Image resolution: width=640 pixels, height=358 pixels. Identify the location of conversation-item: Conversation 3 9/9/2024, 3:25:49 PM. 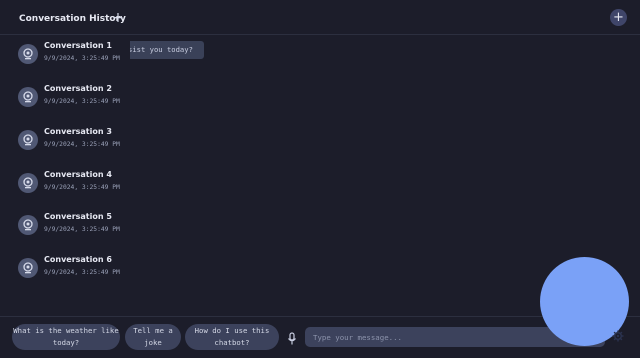
(65, 145).